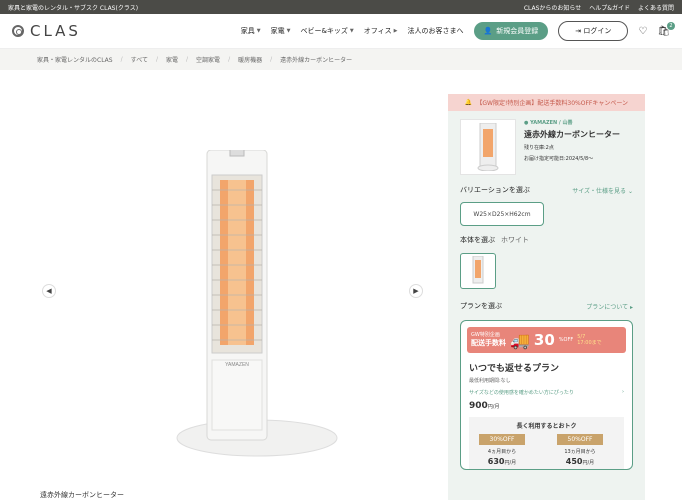 The image size is (682, 500). What do you see at coordinates (478, 271) in the screenshot?
I see `color-swatch-white` at bounding box center [478, 271].